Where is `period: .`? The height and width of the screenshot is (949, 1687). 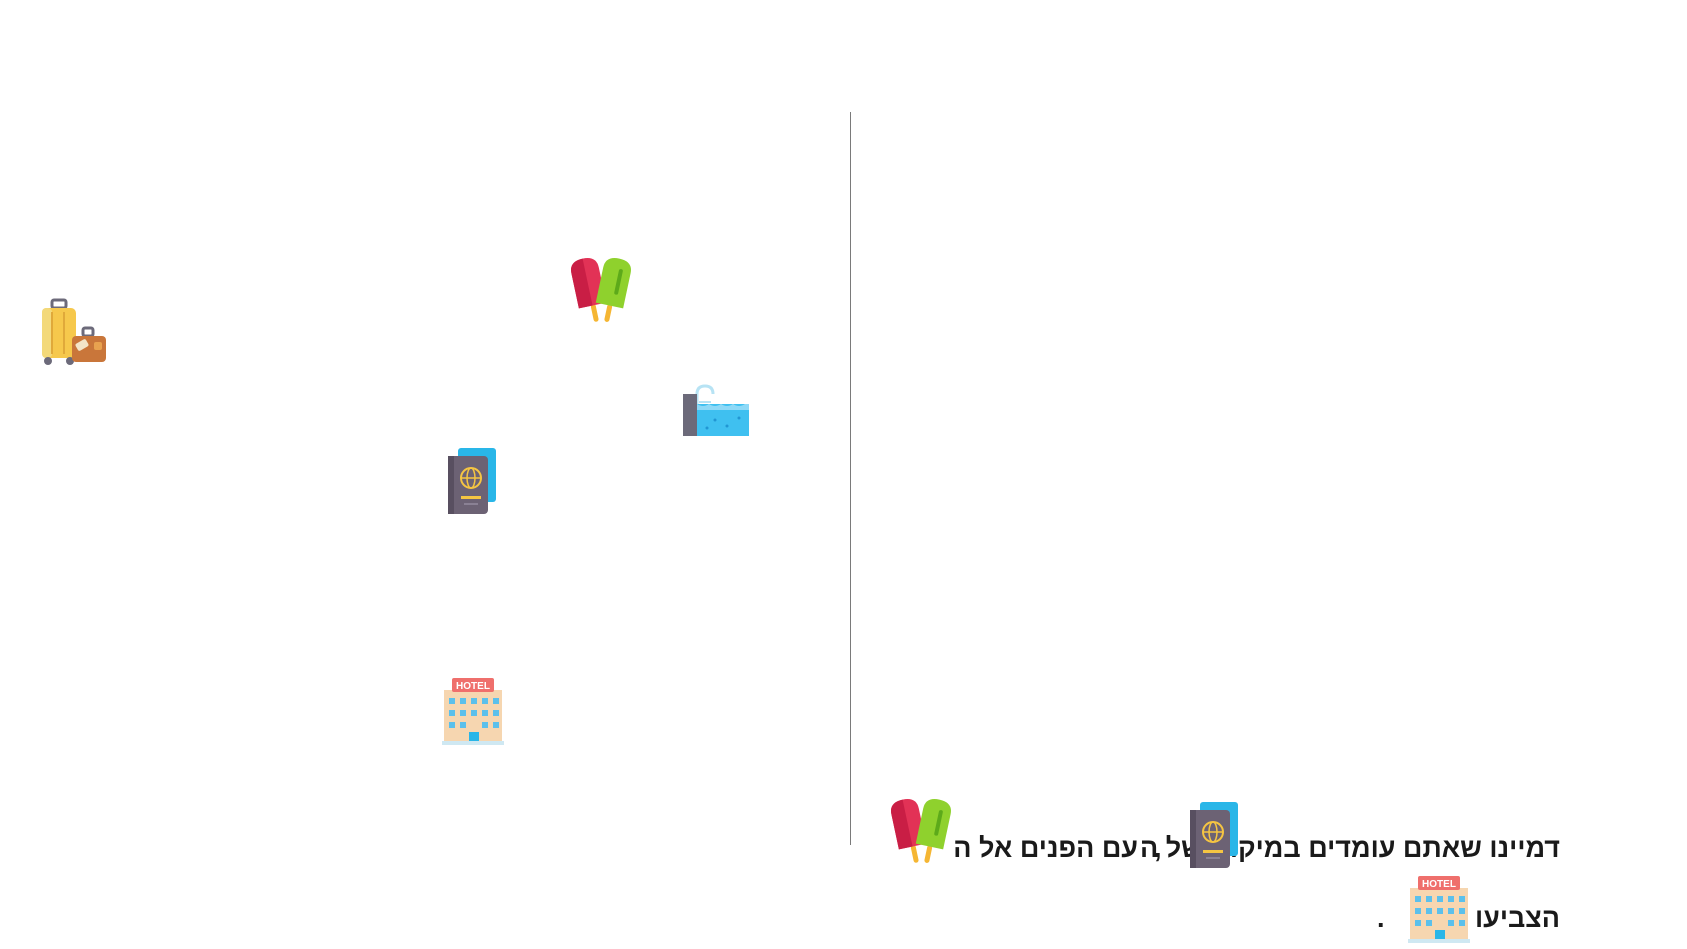 period: . is located at coordinates (1381, 918).